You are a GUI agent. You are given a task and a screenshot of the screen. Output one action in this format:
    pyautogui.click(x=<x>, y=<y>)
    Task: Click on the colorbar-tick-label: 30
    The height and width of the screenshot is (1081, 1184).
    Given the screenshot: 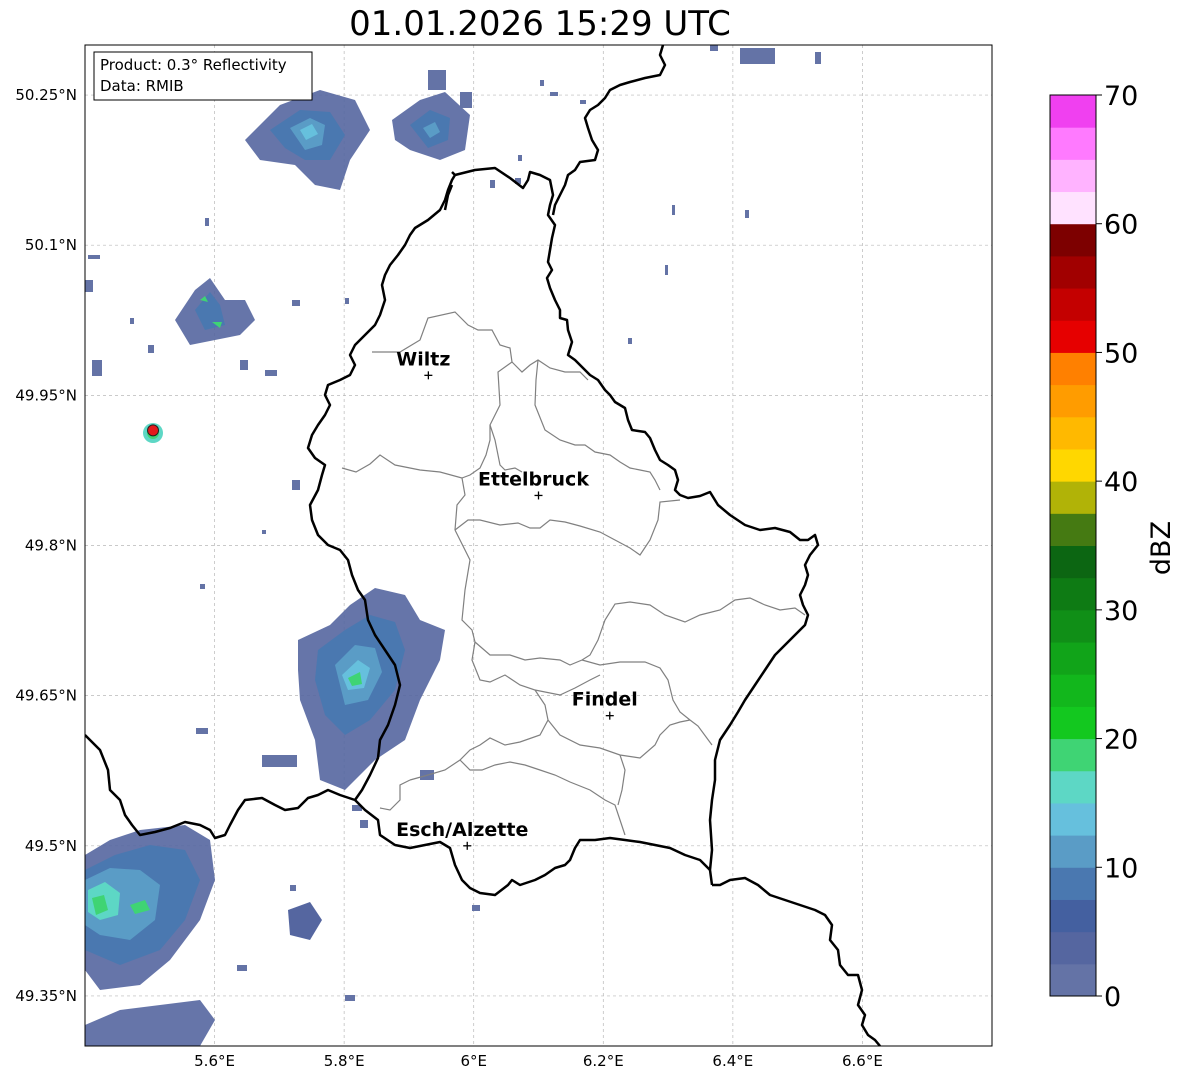 What is the action you would take?
    pyautogui.click(x=1121, y=611)
    